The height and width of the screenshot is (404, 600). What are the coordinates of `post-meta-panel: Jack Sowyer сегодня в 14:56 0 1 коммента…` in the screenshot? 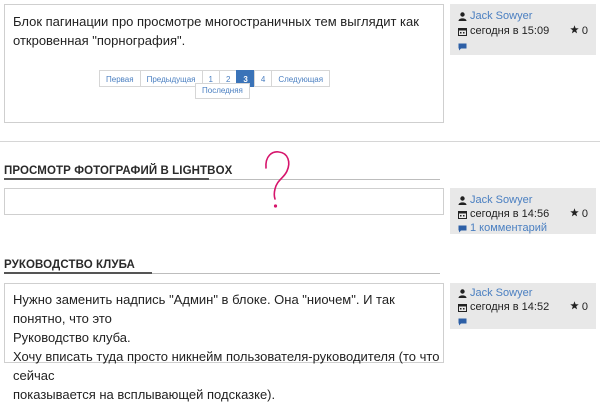 It's located at (523, 211).